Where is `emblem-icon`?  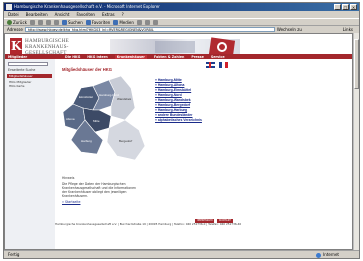
emblem-icon is located at coordinates (222, 47).